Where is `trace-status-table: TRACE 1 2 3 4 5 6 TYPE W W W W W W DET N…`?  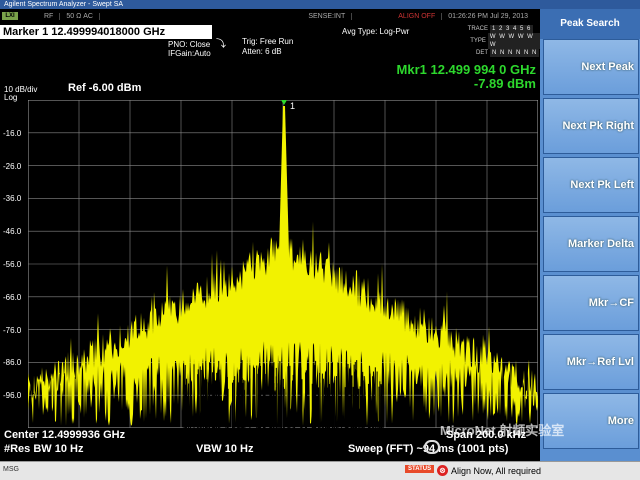 trace-status-table: TRACE 1 2 3 4 5 6 TYPE W W W W W W DET N… is located at coordinates (503, 41).